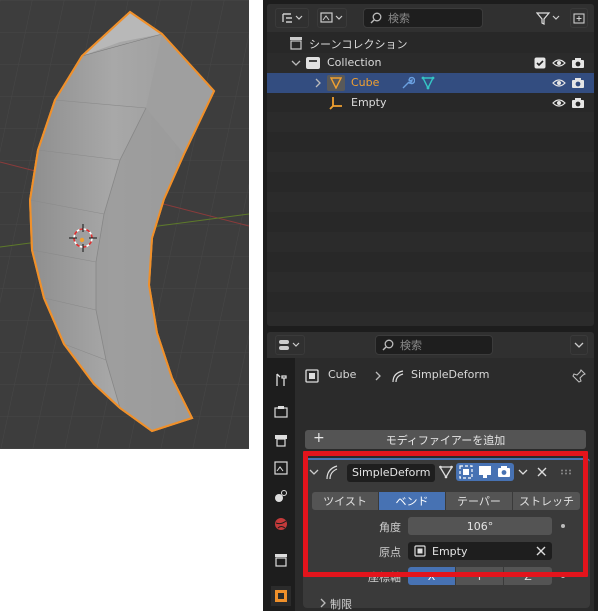 The height and width of the screenshot is (611, 598). What do you see at coordinates (399, 18) in the screenshot?
I see `outliner-search-placeholder: 検索` at bounding box center [399, 18].